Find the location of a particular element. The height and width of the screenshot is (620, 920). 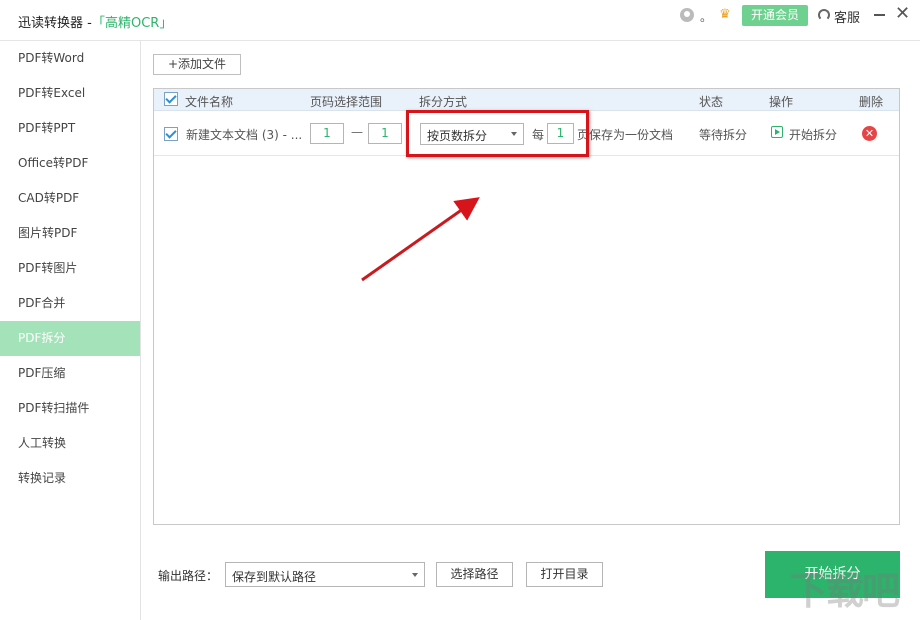

header-delete: 删除 is located at coordinates (871, 102).